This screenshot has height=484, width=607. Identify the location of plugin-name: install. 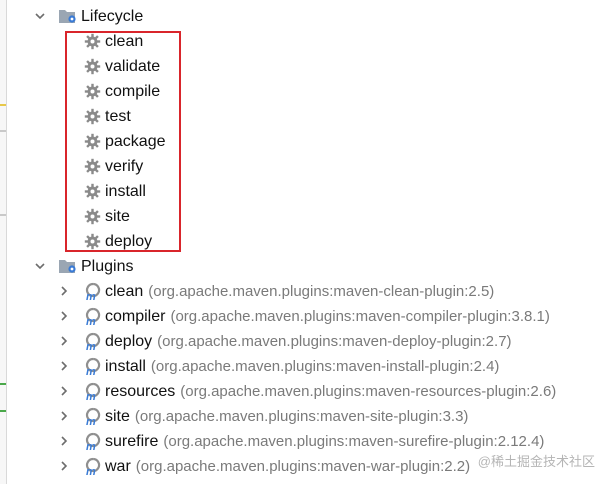
(125, 366).